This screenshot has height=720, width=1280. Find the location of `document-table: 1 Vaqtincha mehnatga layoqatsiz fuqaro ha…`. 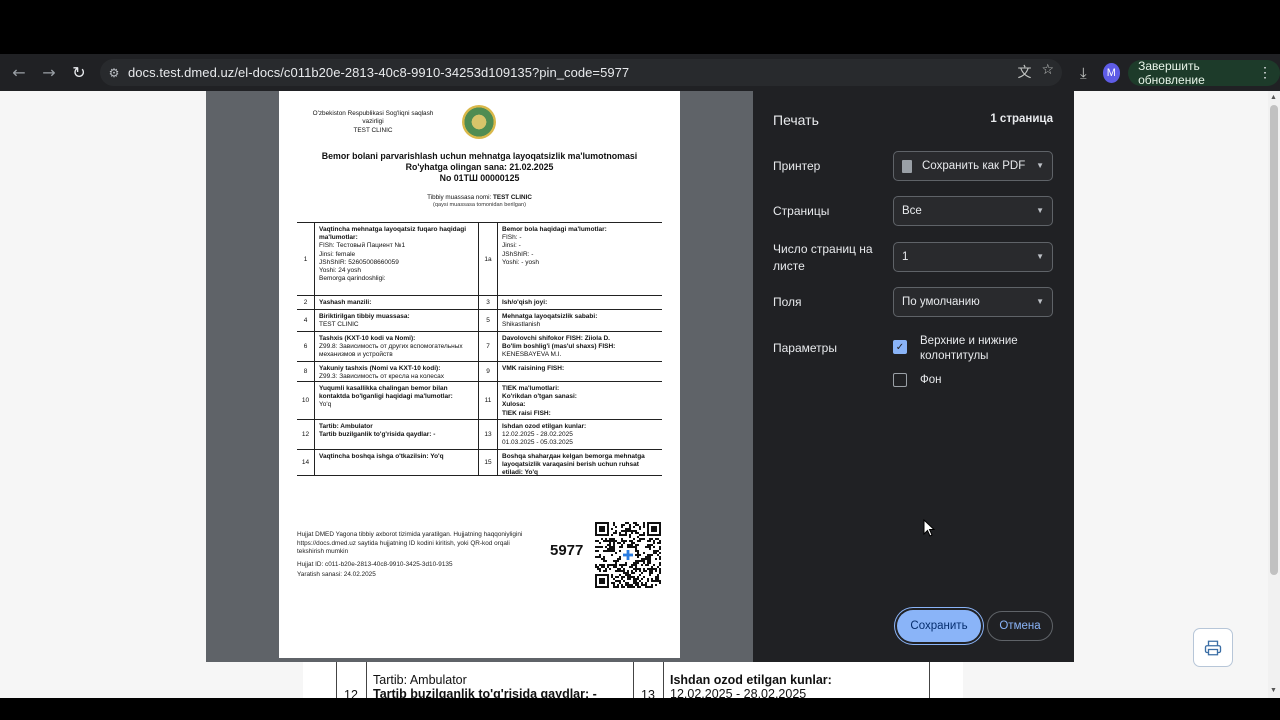

document-table: 1 Vaqtincha mehnatga layoqatsiz fuqaro ha… is located at coordinates (479, 349).